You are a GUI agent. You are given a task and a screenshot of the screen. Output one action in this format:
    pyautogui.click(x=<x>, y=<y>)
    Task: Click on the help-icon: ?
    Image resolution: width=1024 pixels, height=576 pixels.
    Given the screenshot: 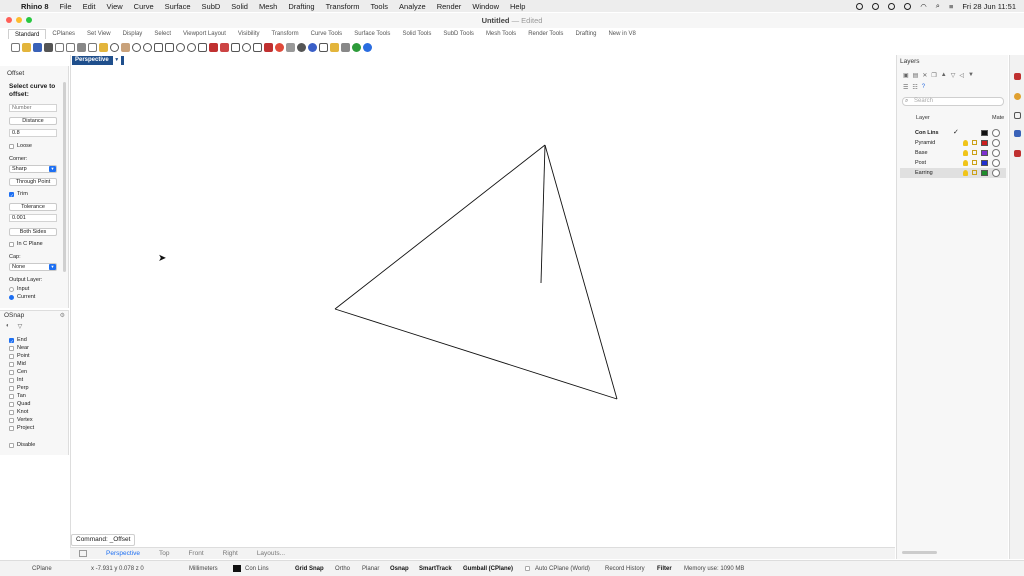 What is the action you would take?
    pyautogui.click(x=923, y=87)
    